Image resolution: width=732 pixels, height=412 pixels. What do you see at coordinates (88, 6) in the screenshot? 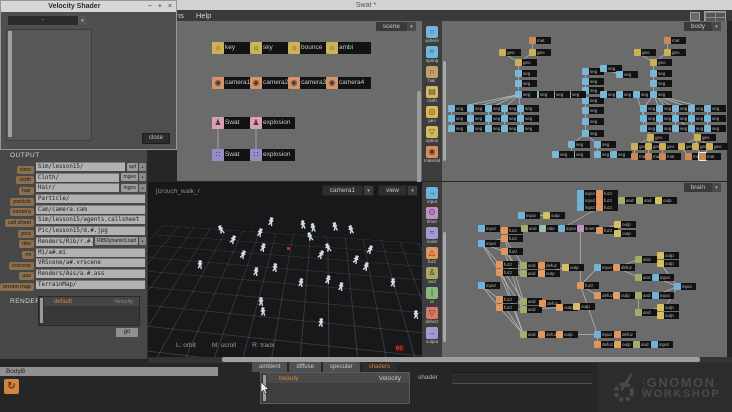
I see `velocity-shader-titlebar: Velocity Shader − + ×` at bounding box center [88, 6].